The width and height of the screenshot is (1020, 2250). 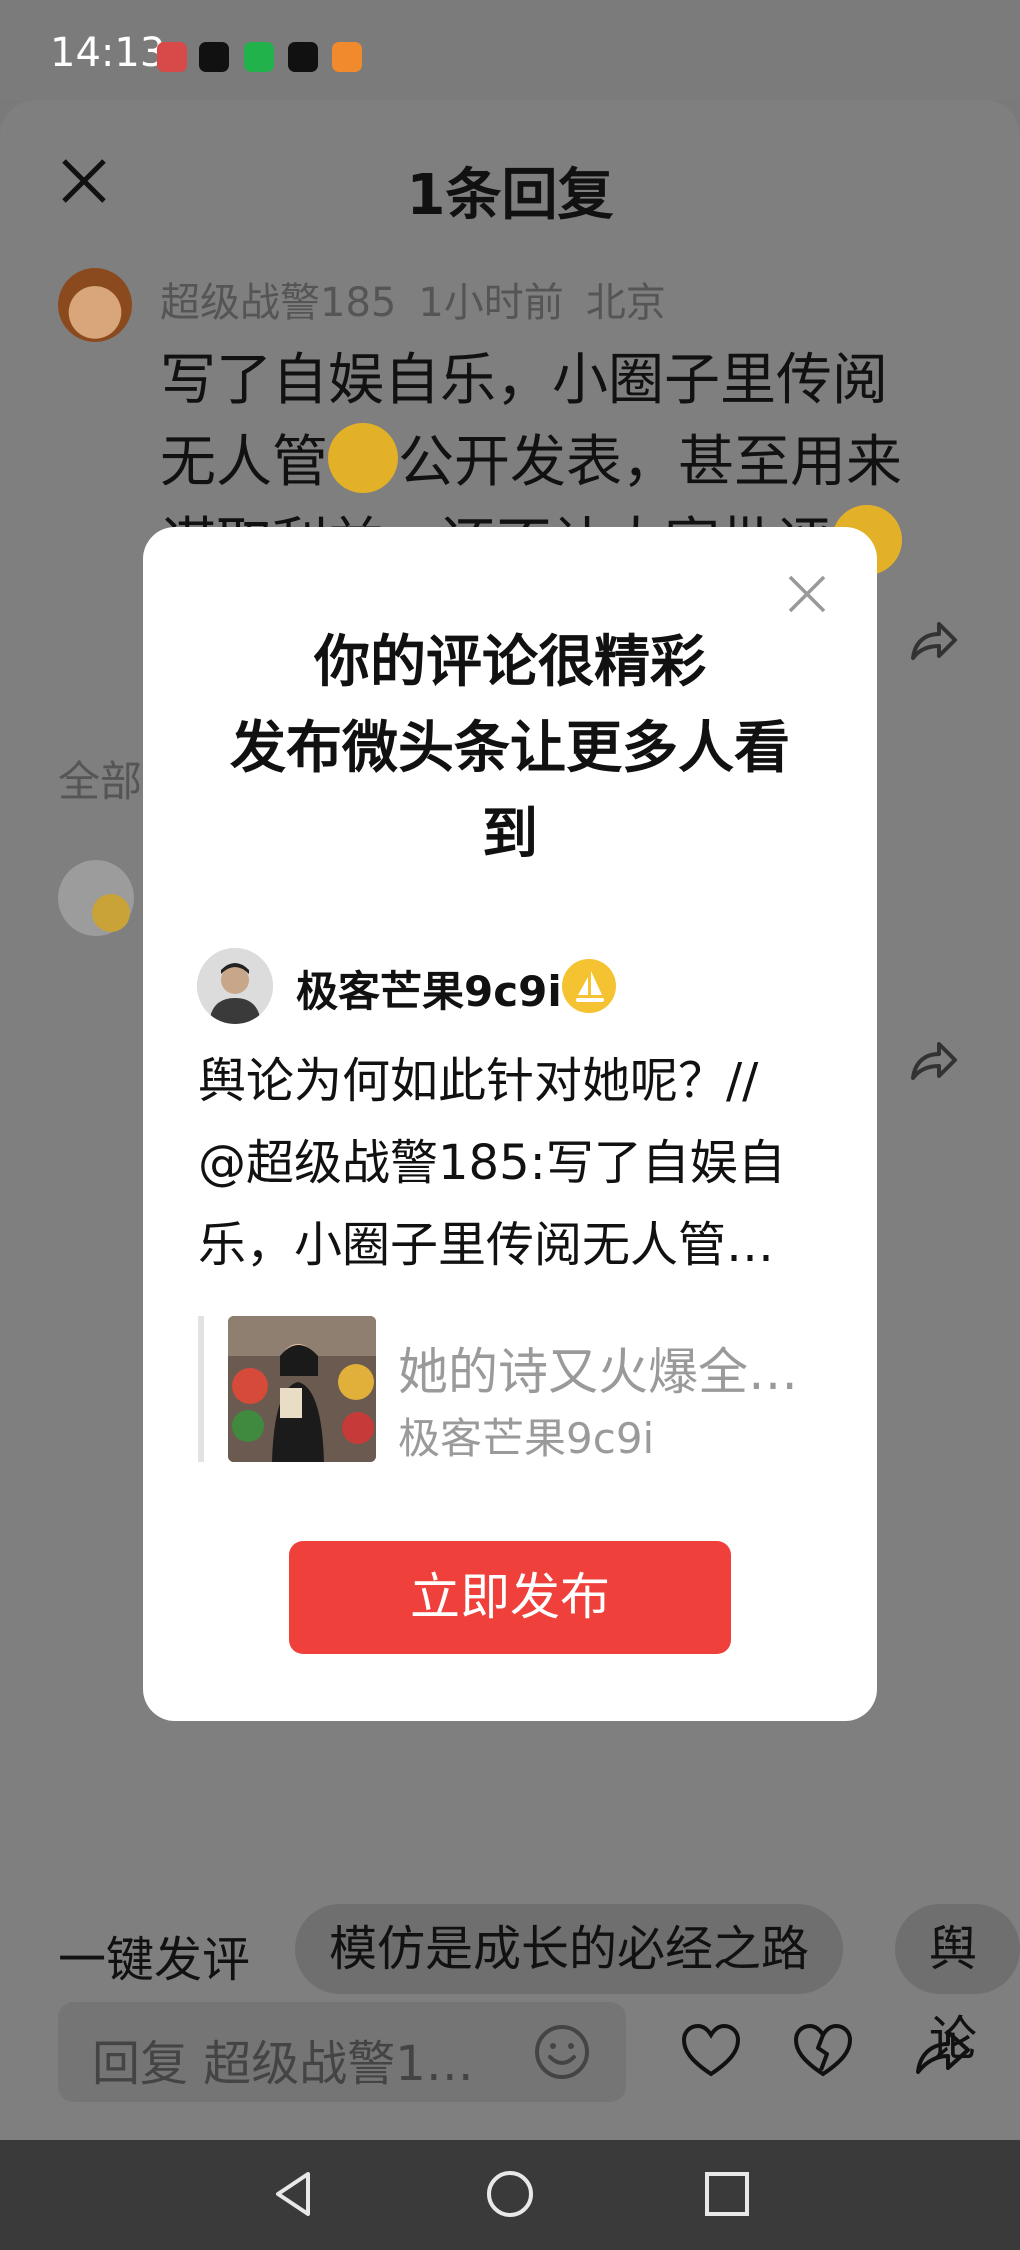 I want to click on suggestion-chip: 舆论, so click(x=957, y=1985).